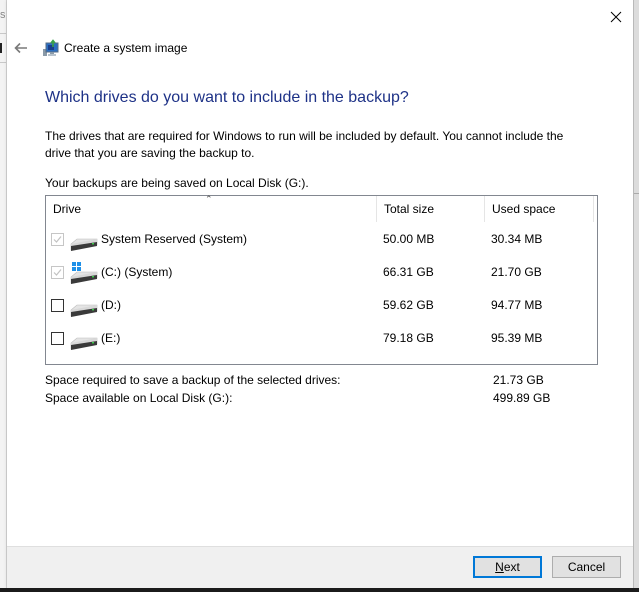 Image resolution: width=639 pixels, height=592 pixels. I want to click on background-window-text: s, so click(2, 15).